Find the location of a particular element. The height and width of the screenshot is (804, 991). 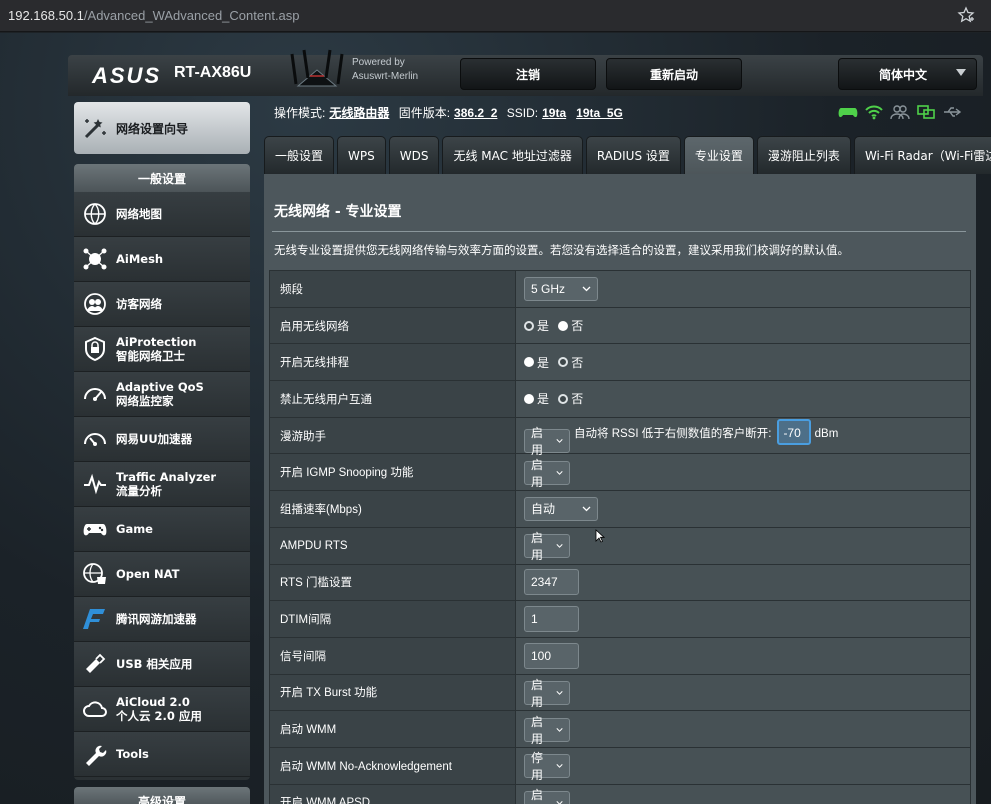

ssid-2g: 19ta is located at coordinates (554, 113).